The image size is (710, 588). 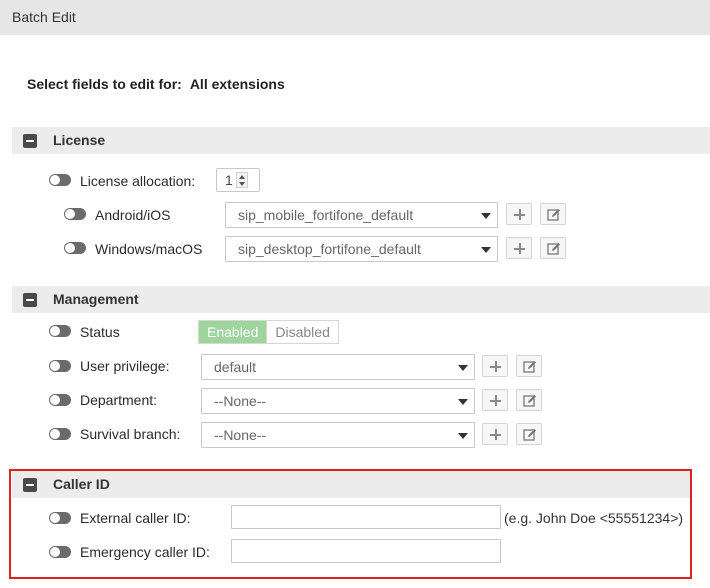 What do you see at coordinates (104, 84) in the screenshot?
I see `edit-scope-prefix: Select fields to edit for:` at bounding box center [104, 84].